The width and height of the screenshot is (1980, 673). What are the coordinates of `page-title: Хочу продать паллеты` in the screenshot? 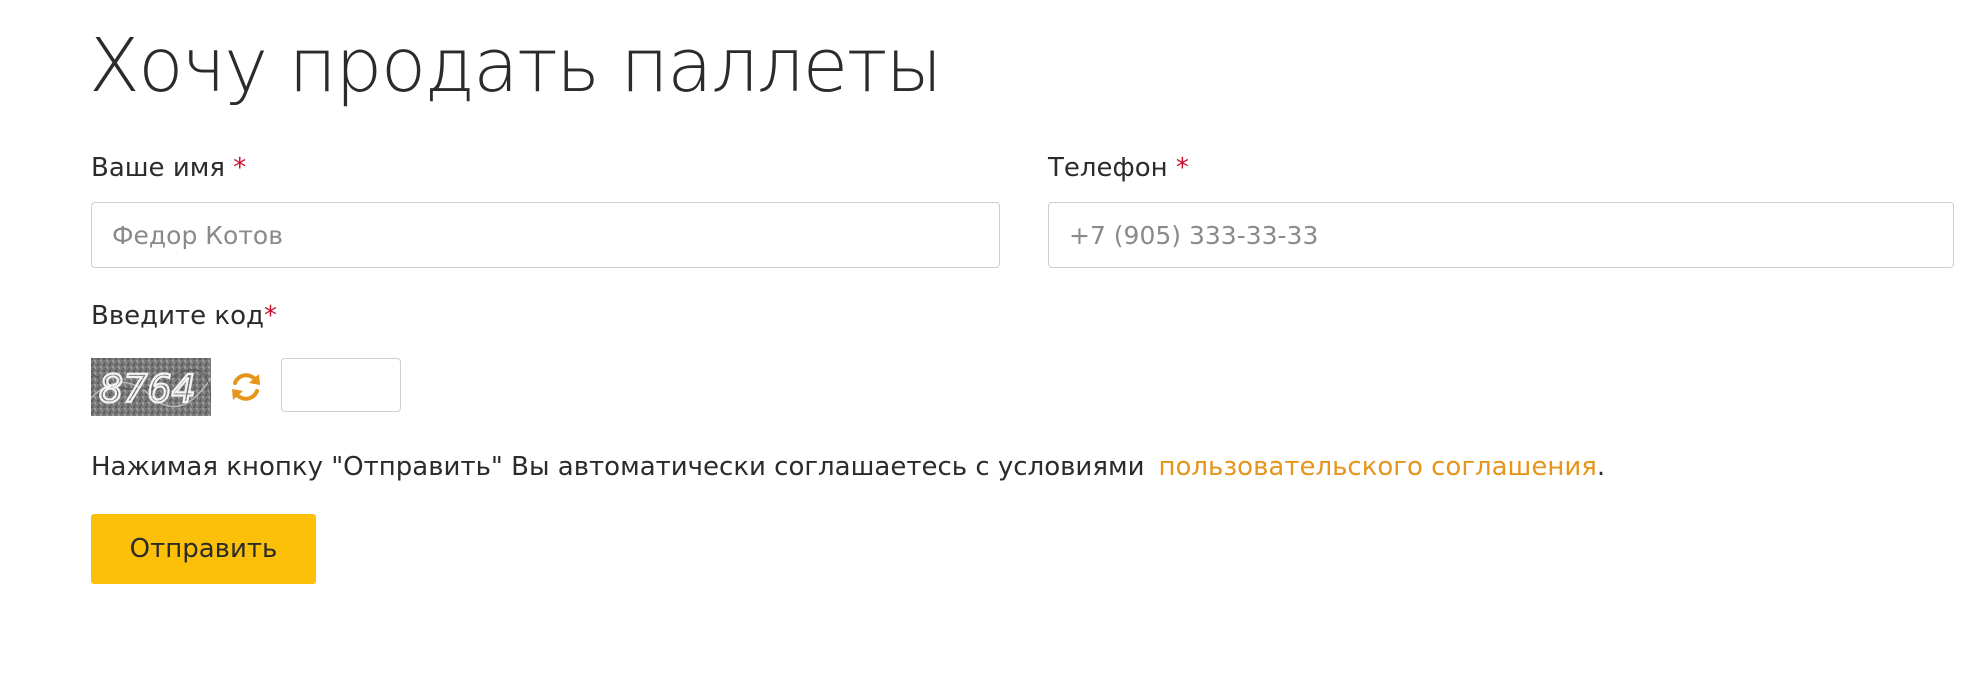 It's located at (515, 66).